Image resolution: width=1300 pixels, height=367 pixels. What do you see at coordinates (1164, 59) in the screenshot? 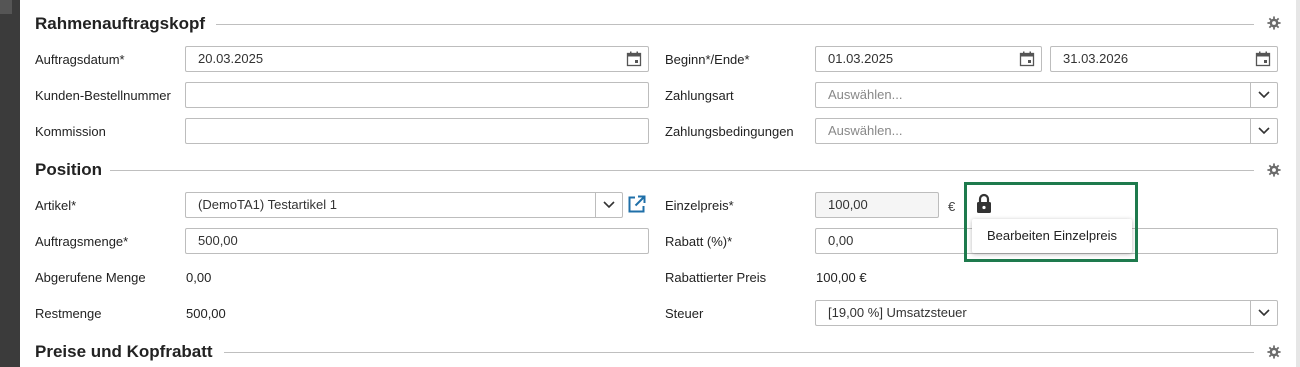
I see `end-date-field: 31.03.2026` at bounding box center [1164, 59].